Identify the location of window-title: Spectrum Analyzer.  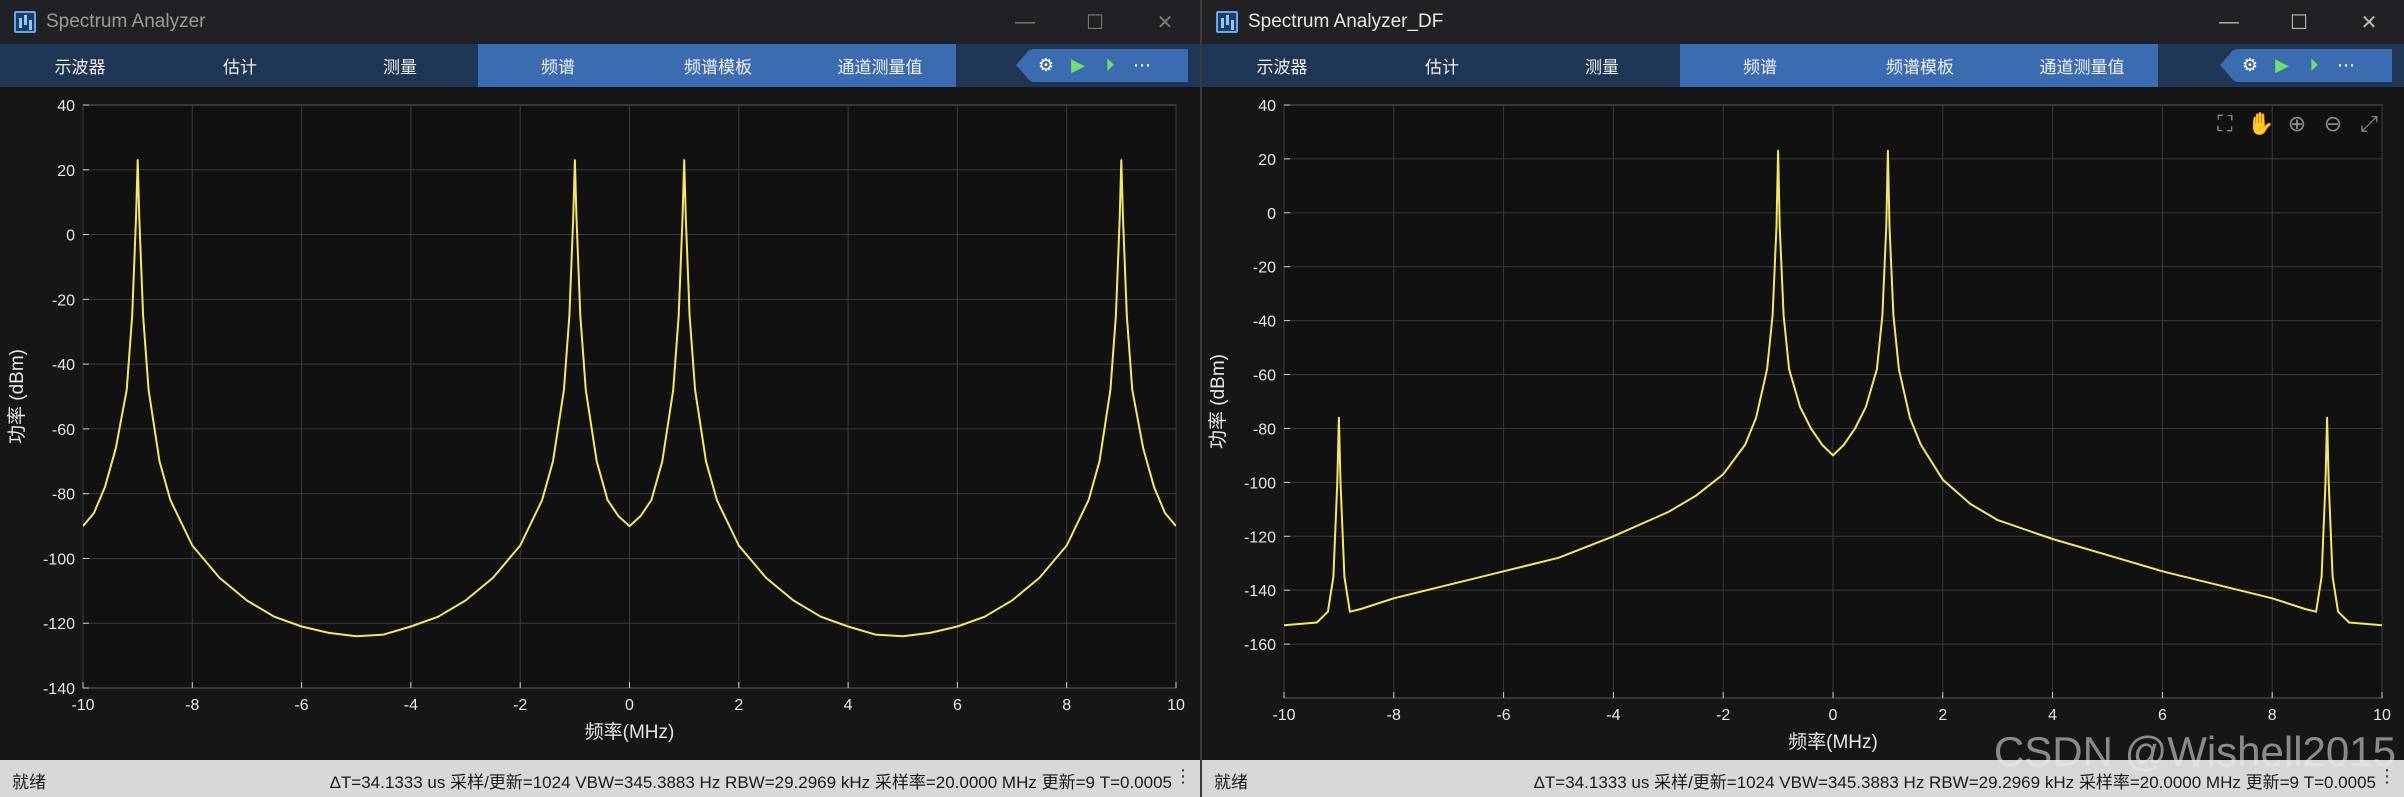
(126, 21).